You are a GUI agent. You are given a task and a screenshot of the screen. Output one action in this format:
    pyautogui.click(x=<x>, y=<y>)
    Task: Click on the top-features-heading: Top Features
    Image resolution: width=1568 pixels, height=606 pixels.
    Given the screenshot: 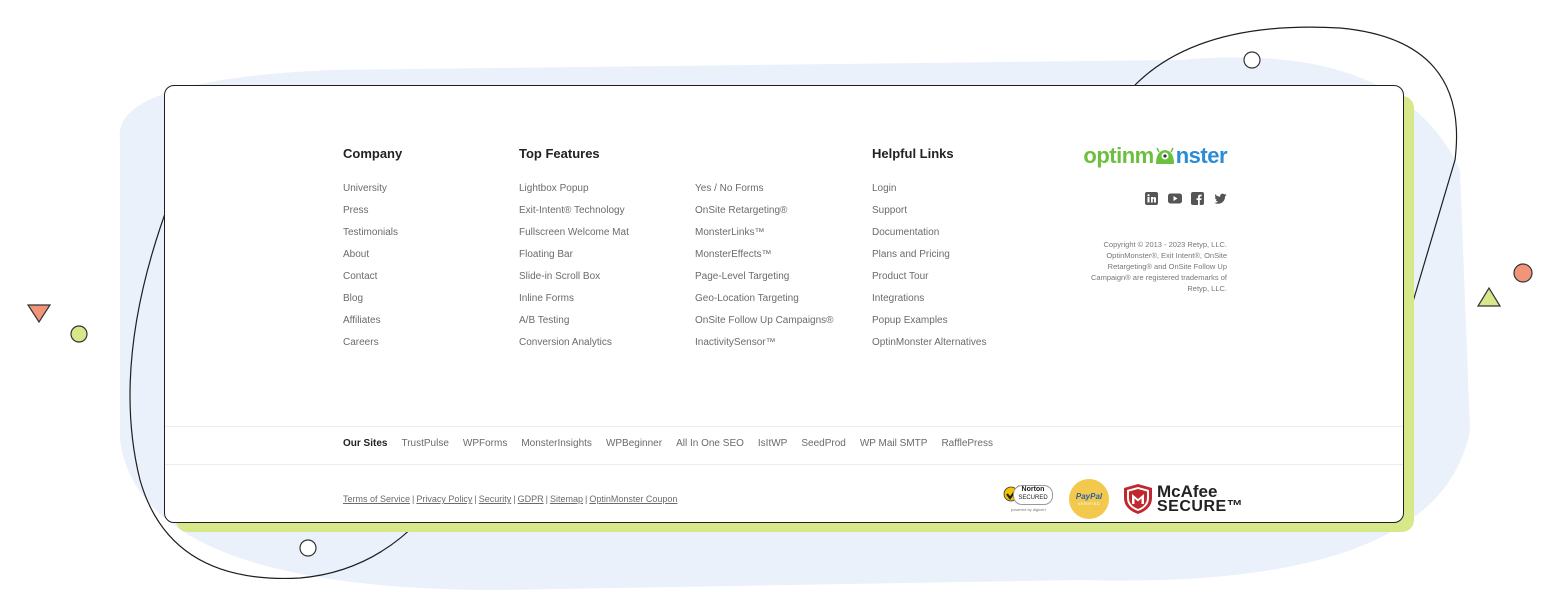 What is the action you would take?
    pyautogui.click(x=559, y=153)
    